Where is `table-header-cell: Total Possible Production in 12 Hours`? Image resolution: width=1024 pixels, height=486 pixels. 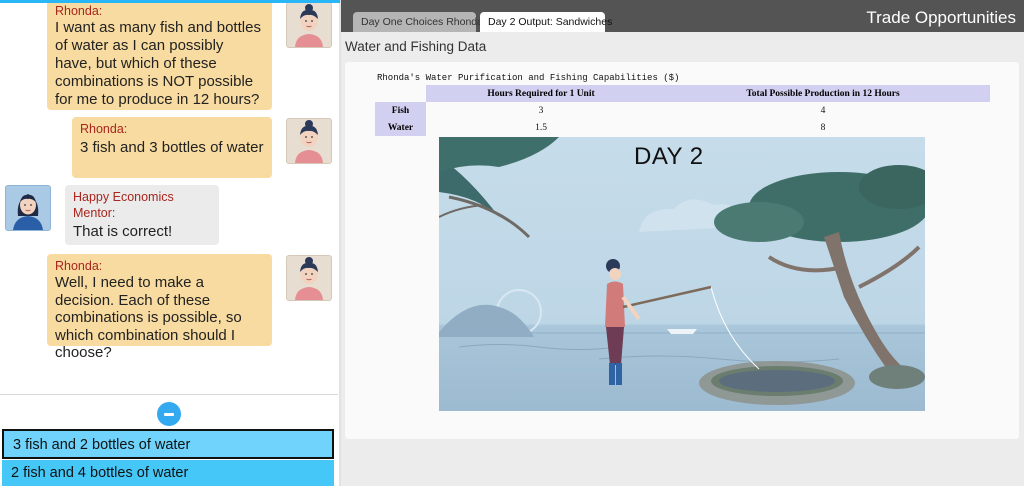
table-header-cell: Total Possible Production in 12 Hours is located at coordinates (823, 93).